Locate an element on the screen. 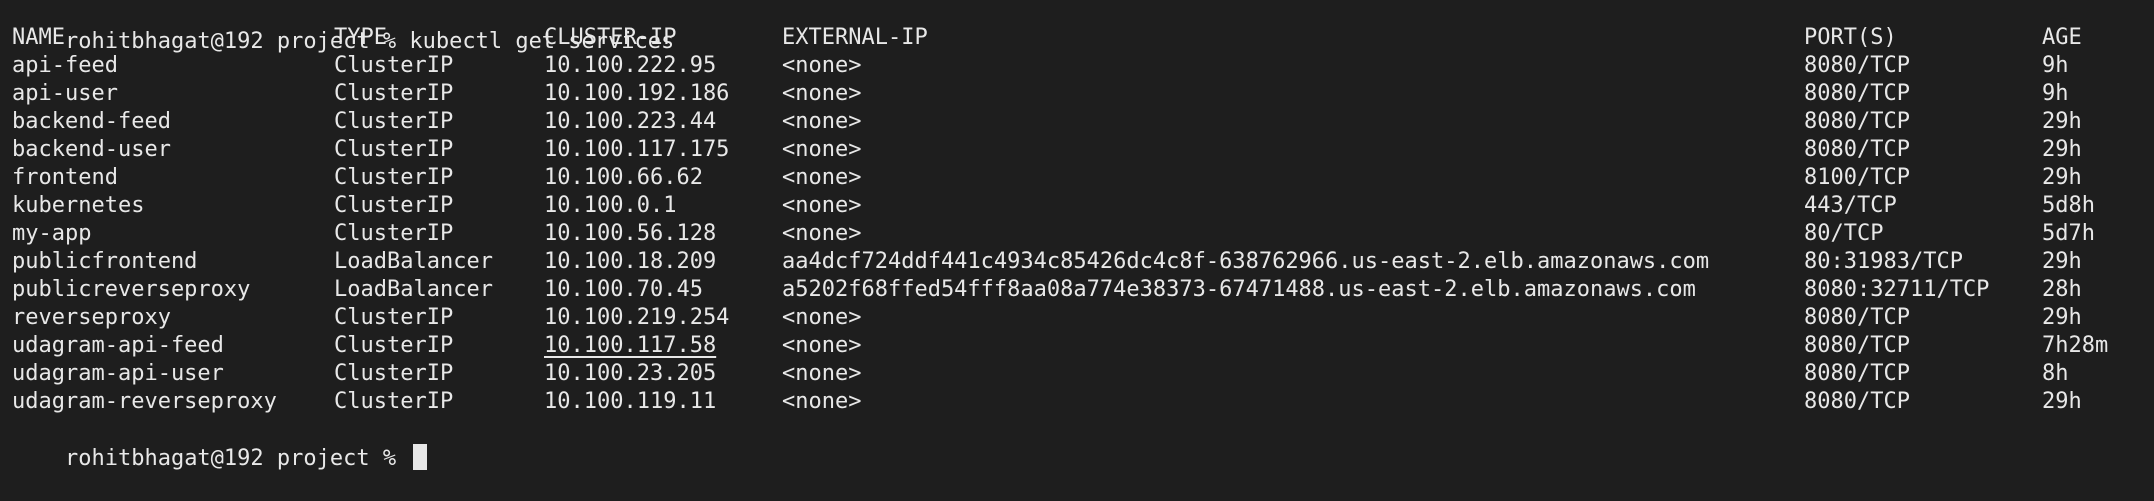 The image size is (2154, 501). header-age: AGE is located at coordinates (2062, 37).